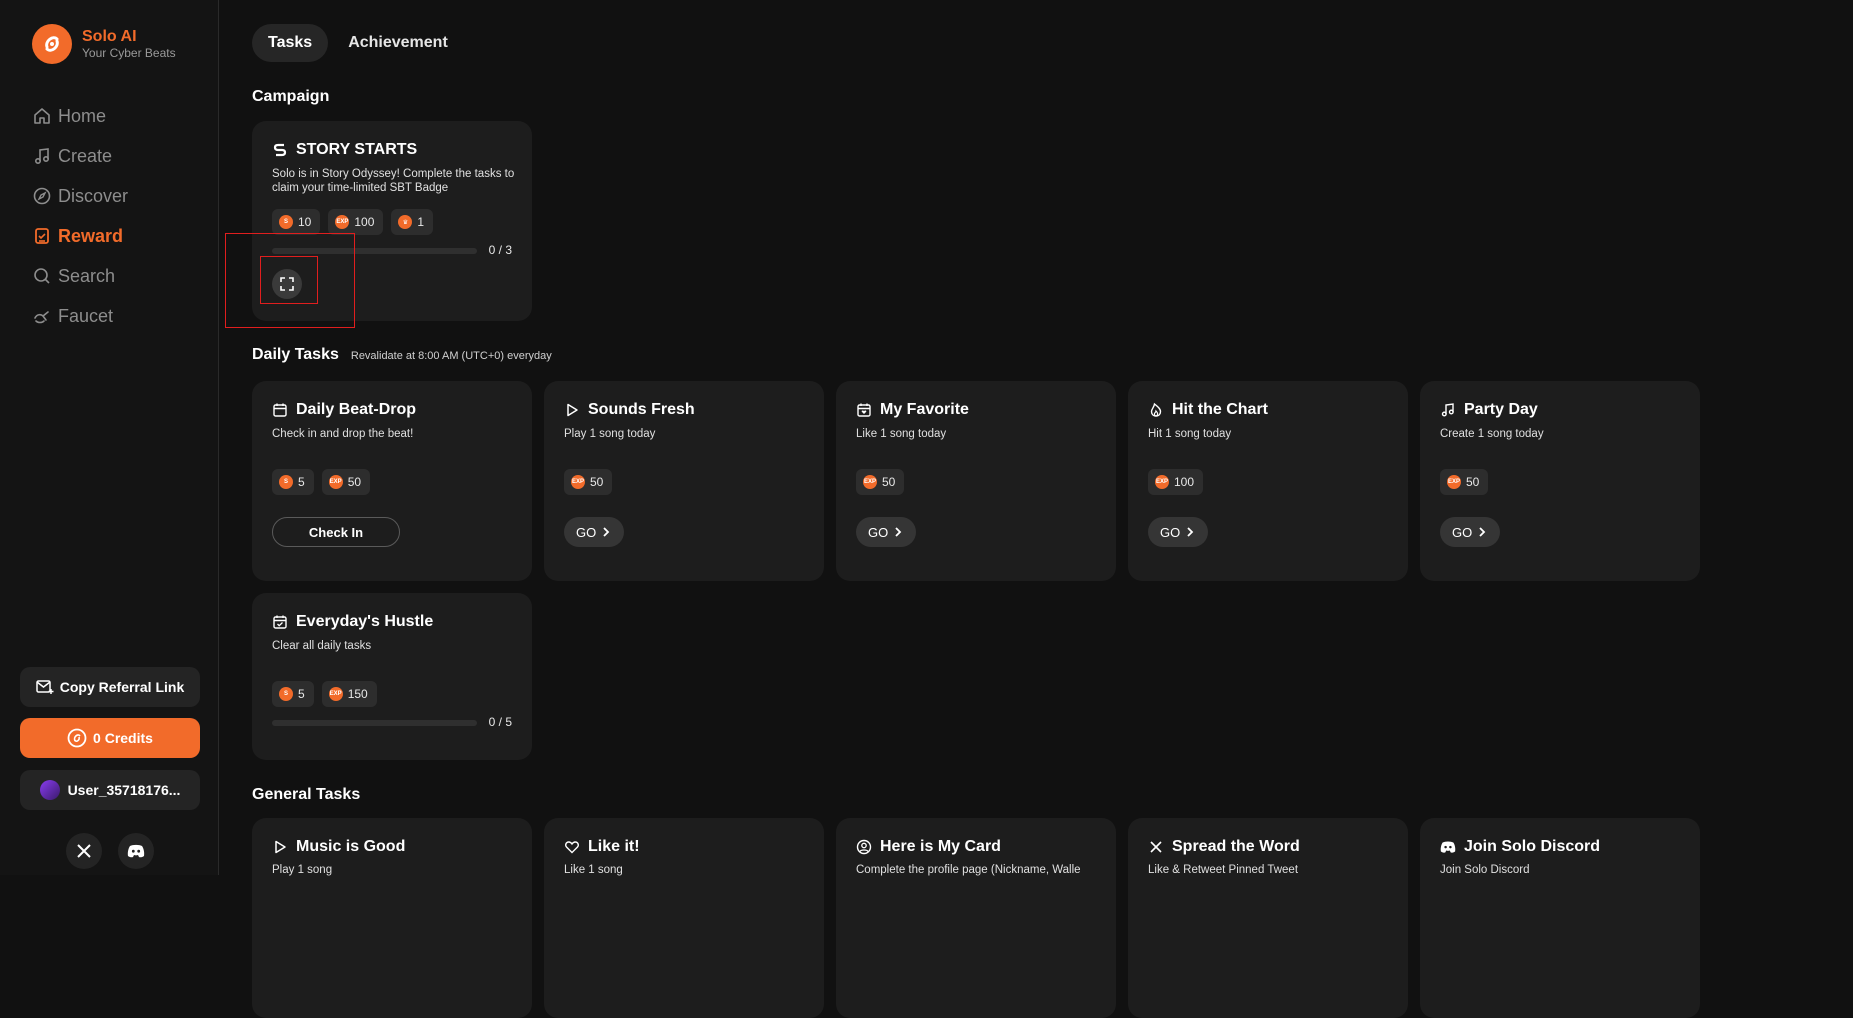 This screenshot has height=1018, width=1853. What do you see at coordinates (928, 847) in the screenshot?
I see `task-card-head: Here is My Card` at bounding box center [928, 847].